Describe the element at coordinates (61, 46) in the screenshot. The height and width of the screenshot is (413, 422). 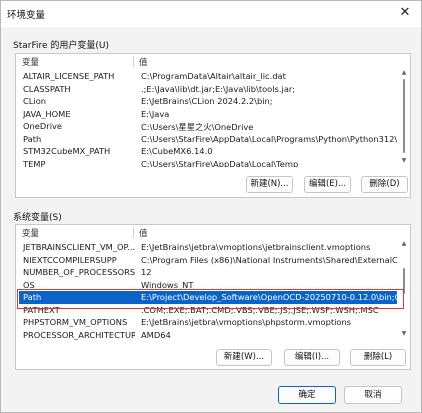
I see `user-vars-label: StarFire 的用户变量(U)` at that location.